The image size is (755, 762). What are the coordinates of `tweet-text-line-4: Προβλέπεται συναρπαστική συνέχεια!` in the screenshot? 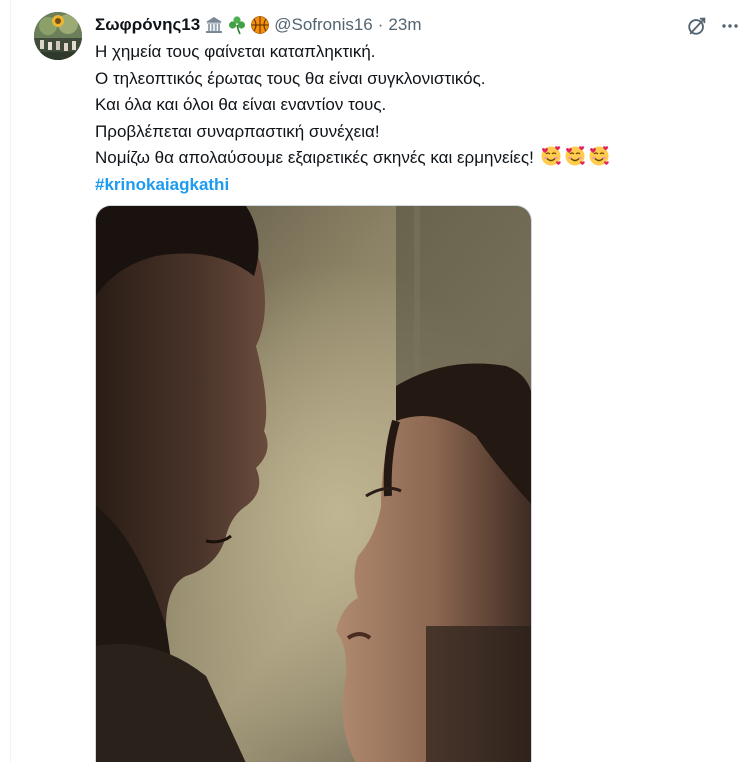 It's located at (237, 131).